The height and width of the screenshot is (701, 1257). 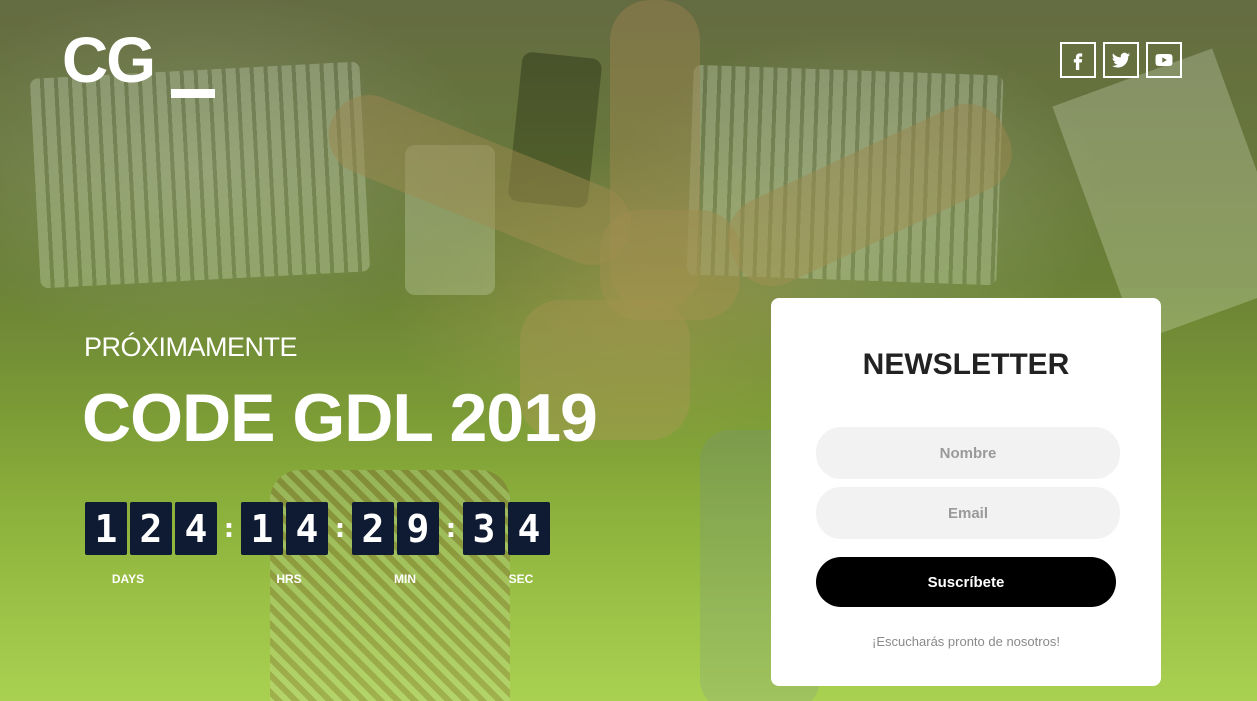 I want to click on coming-soon-subtitle: PRÓXIMAMENTE, so click(x=191, y=347).